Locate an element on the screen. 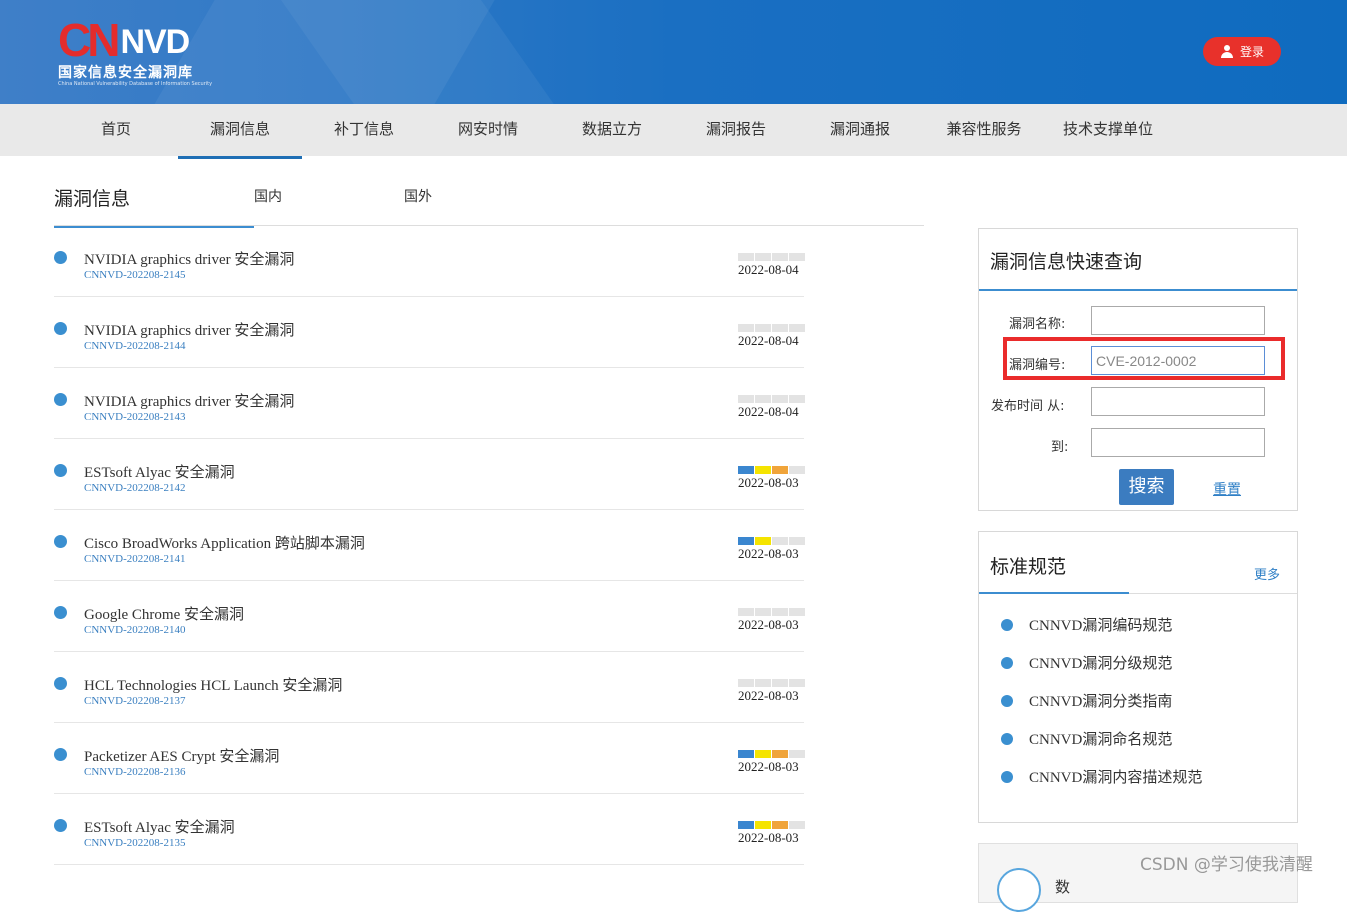  vuln-id: CNNVD-202208-2142 is located at coordinates (134, 488).